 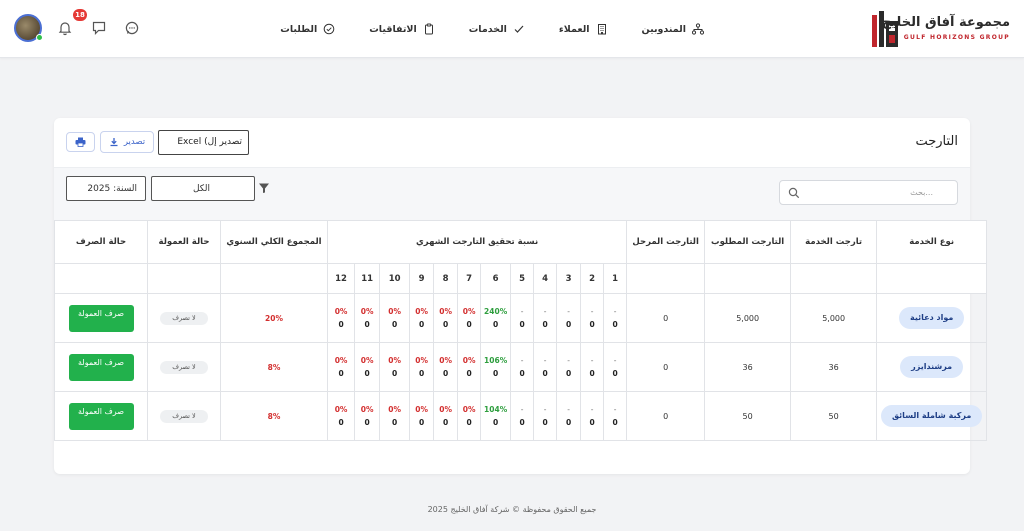 What do you see at coordinates (203, 142) in the screenshot?
I see `export-excel-button: Excel (تصدير إل` at bounding box center [203, 142].